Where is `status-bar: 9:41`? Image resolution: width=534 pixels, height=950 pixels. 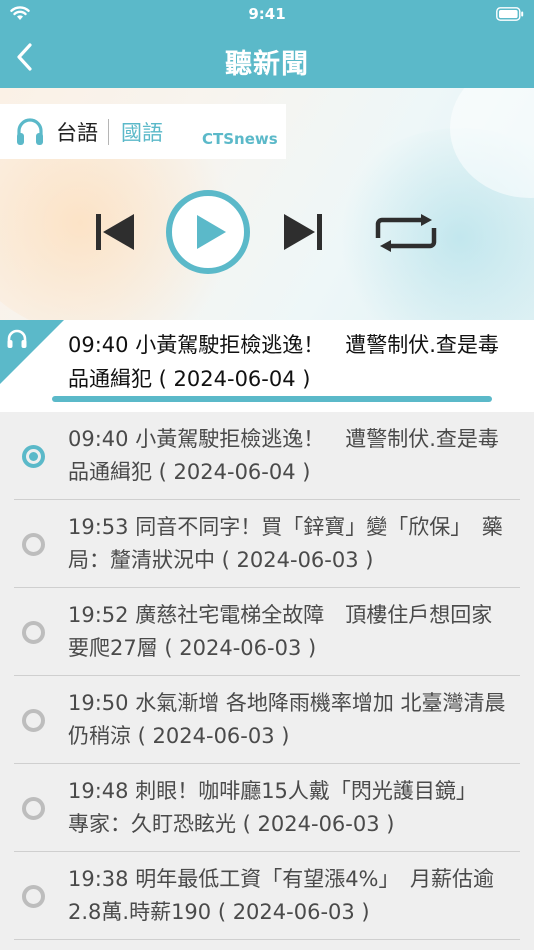 status-bar: 9:41 is located at coordinates (267, 14).